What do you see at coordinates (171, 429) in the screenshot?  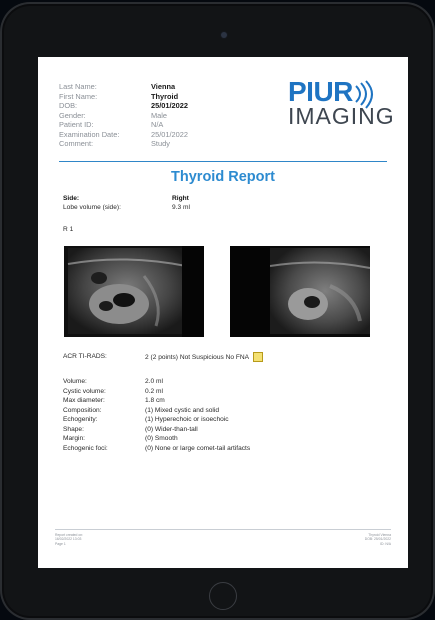 I see `measurement-value: (0) Wider-than-tall` at bounding box center [171, 429].